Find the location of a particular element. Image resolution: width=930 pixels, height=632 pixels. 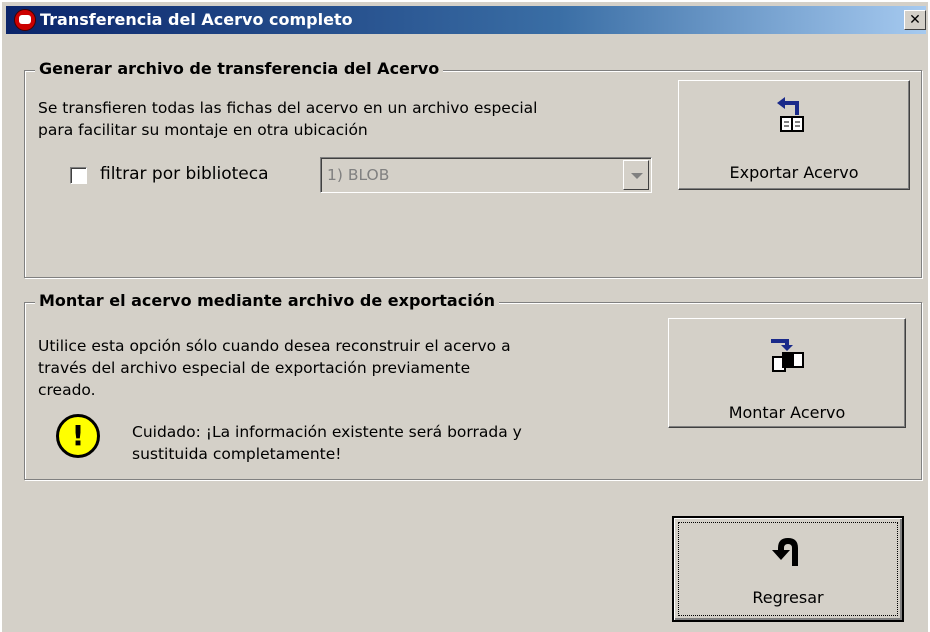

mount-button-label: Montar Acervo is located at coordinates (787, 412).